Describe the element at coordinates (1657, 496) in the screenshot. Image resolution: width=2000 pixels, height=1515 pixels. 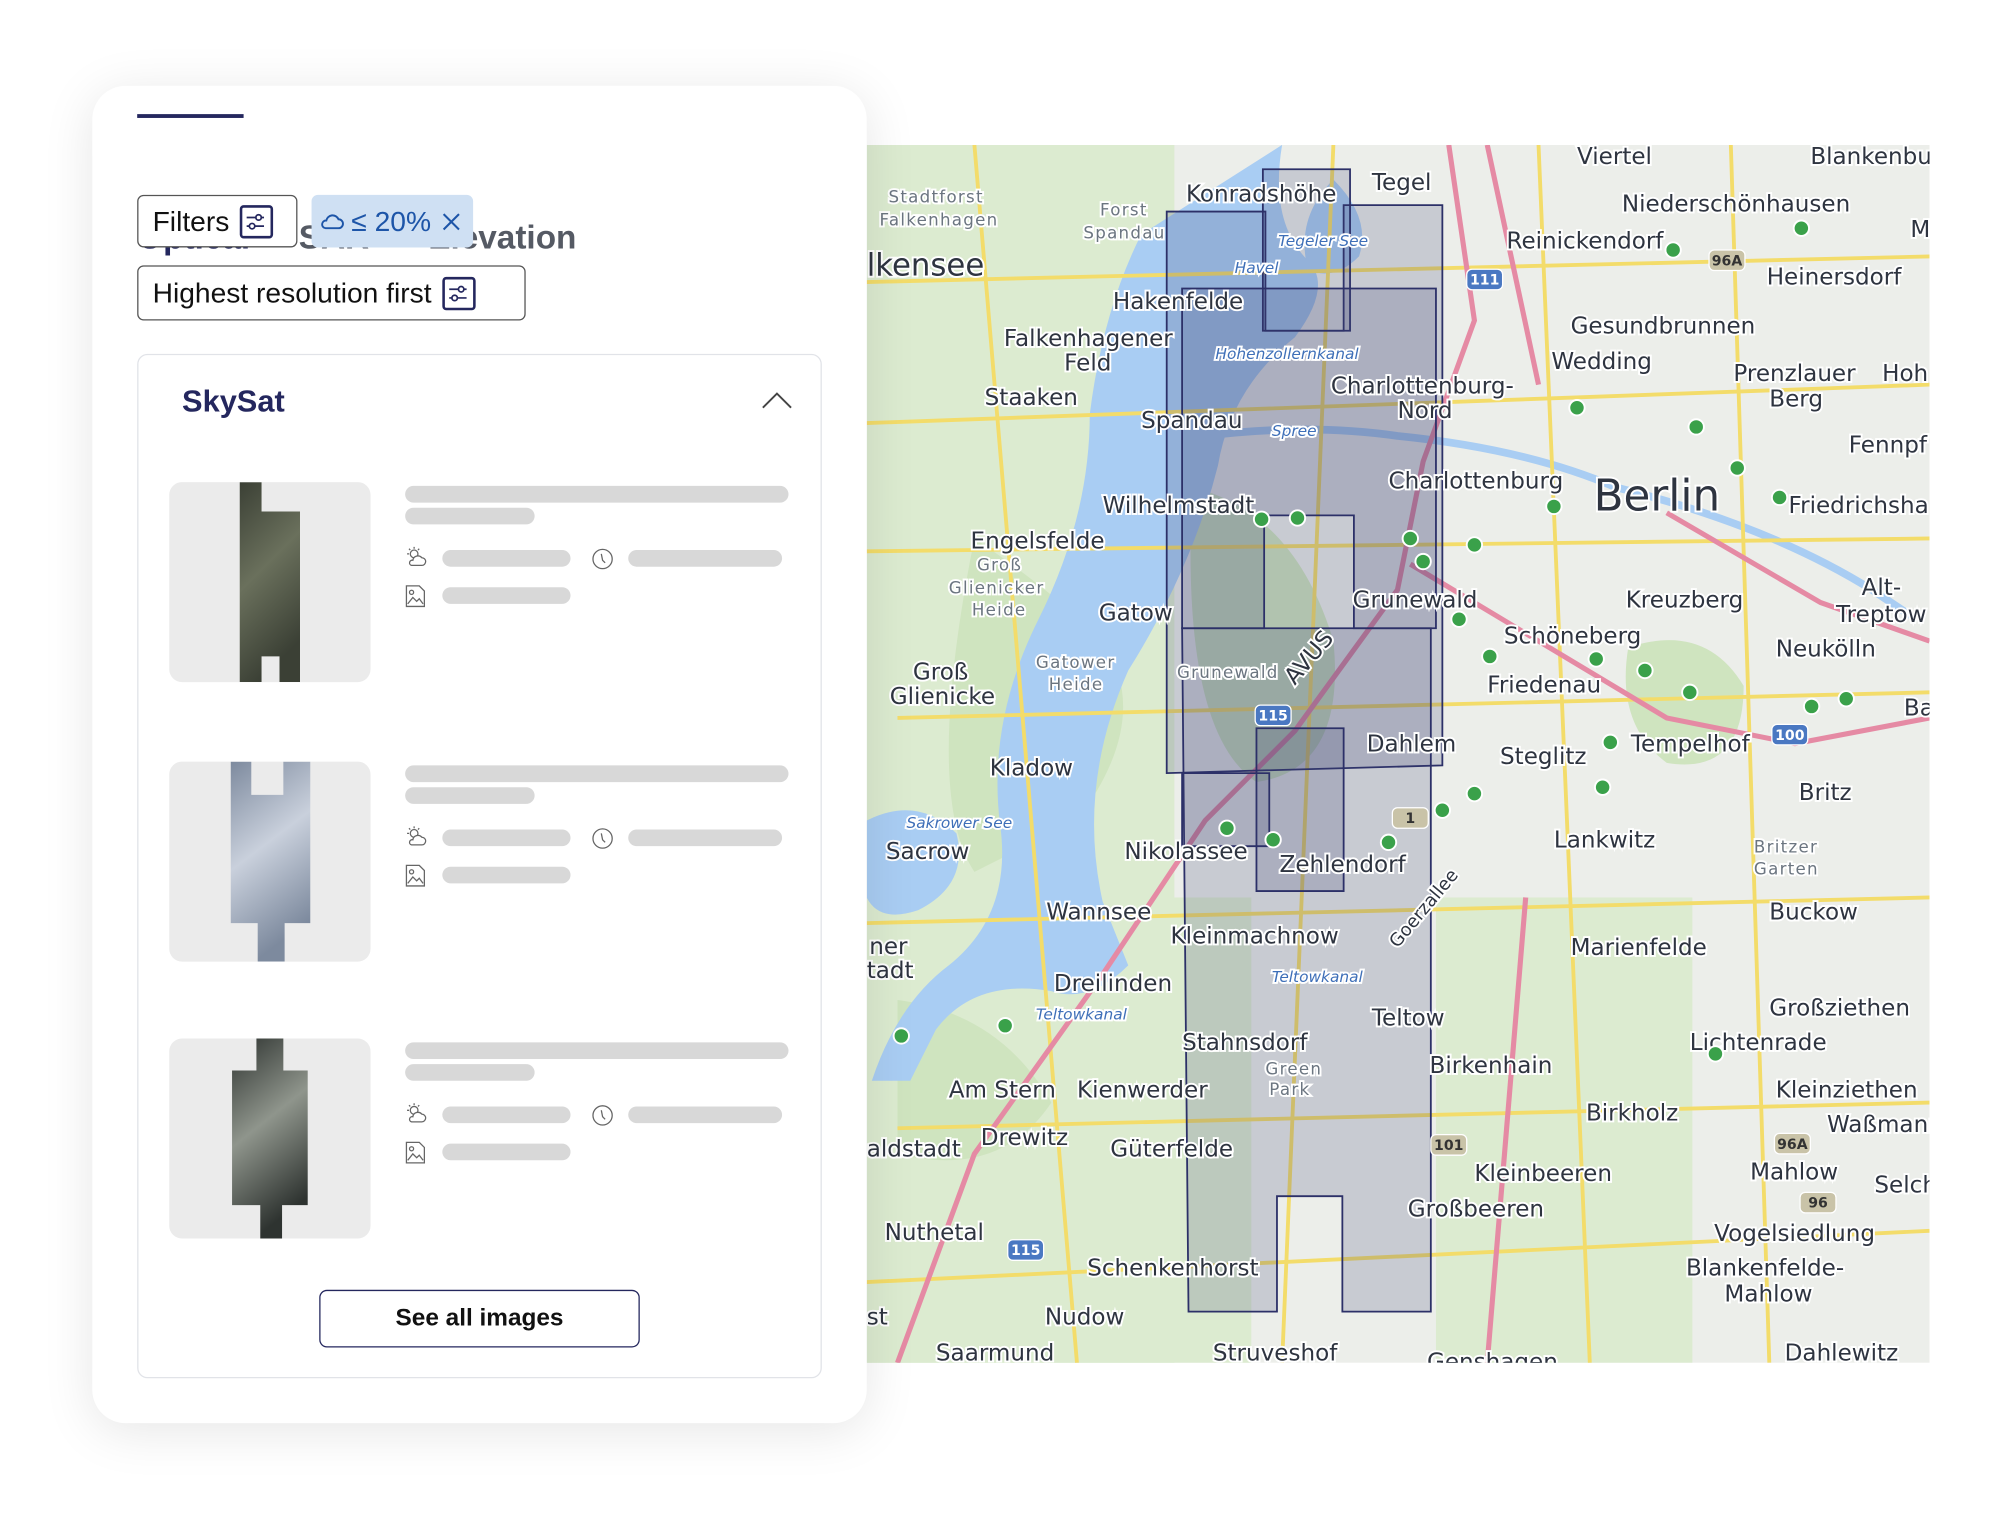
I see `map-label: Berlin` at that location.